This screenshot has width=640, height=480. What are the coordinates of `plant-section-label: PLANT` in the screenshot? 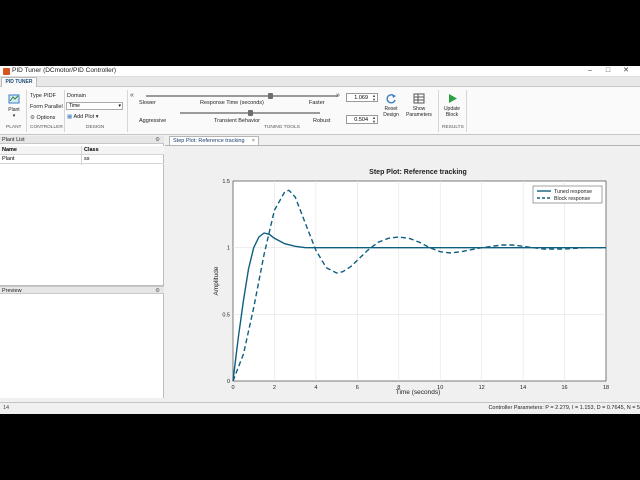 It's located at (14, 127).